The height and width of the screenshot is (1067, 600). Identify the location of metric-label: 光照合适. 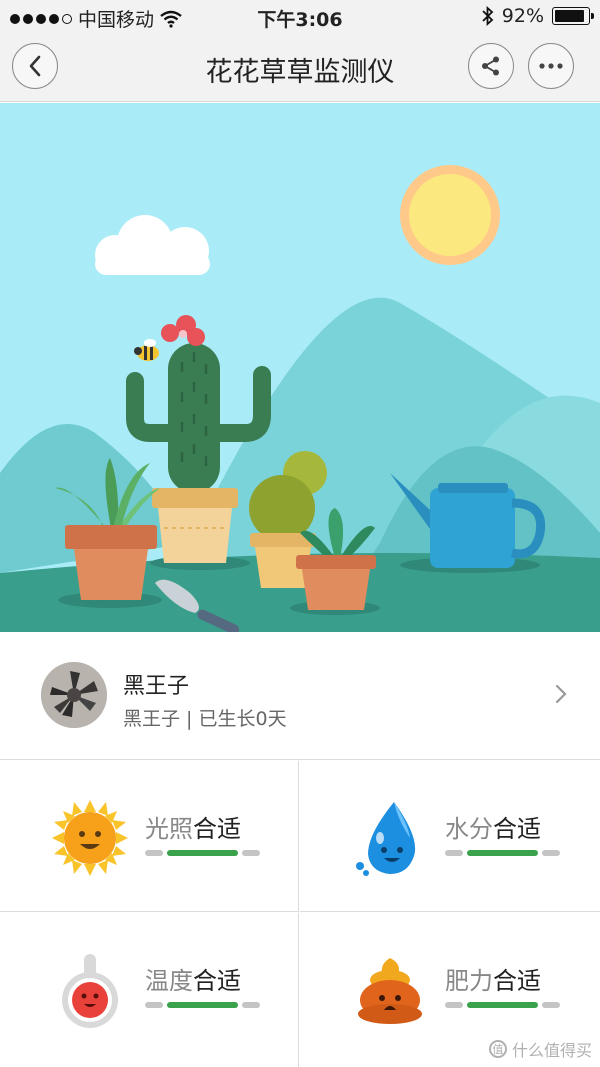
(193, 826).